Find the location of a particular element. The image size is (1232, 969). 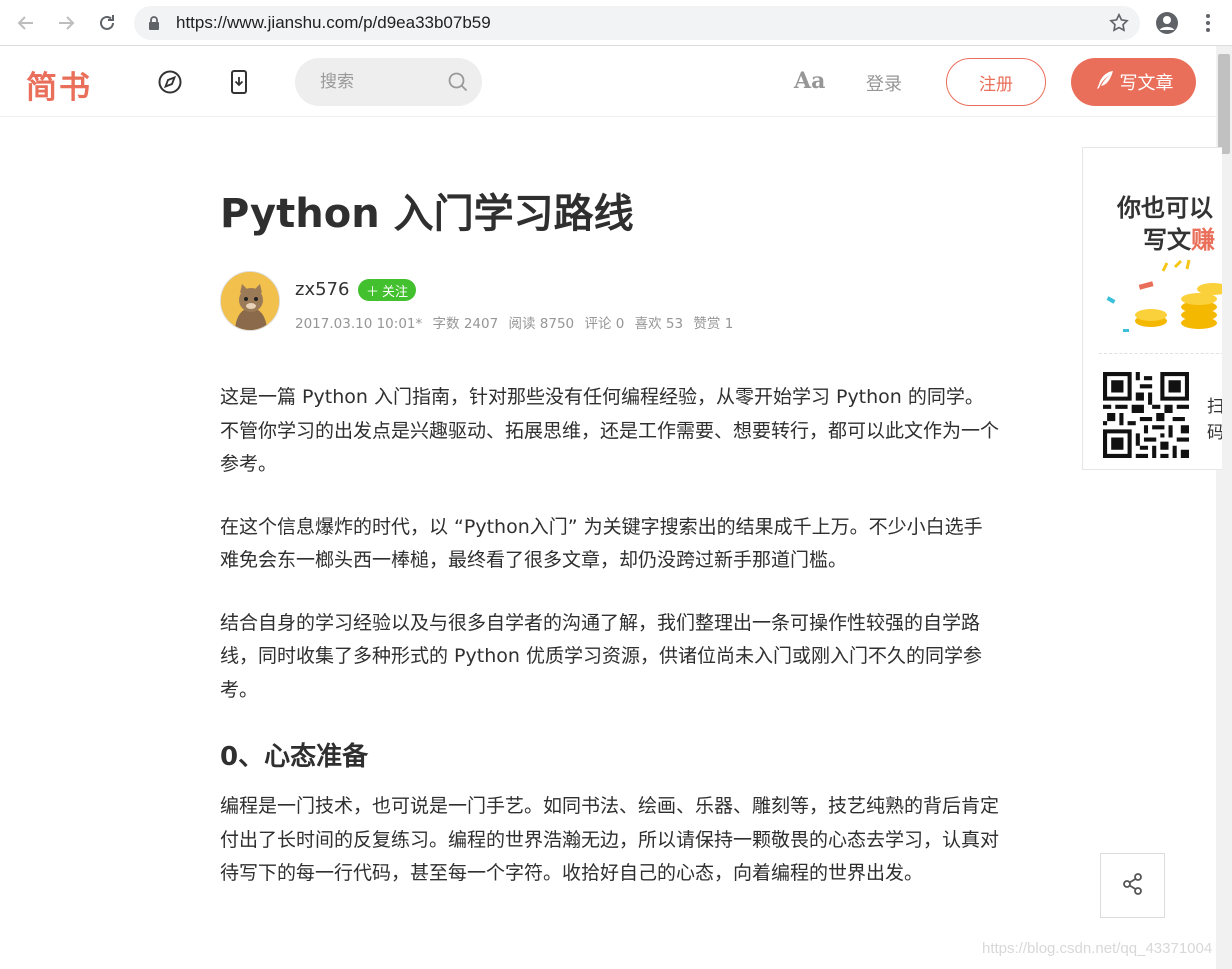

feather-pen-icon is located at coordinates (1105, 82).